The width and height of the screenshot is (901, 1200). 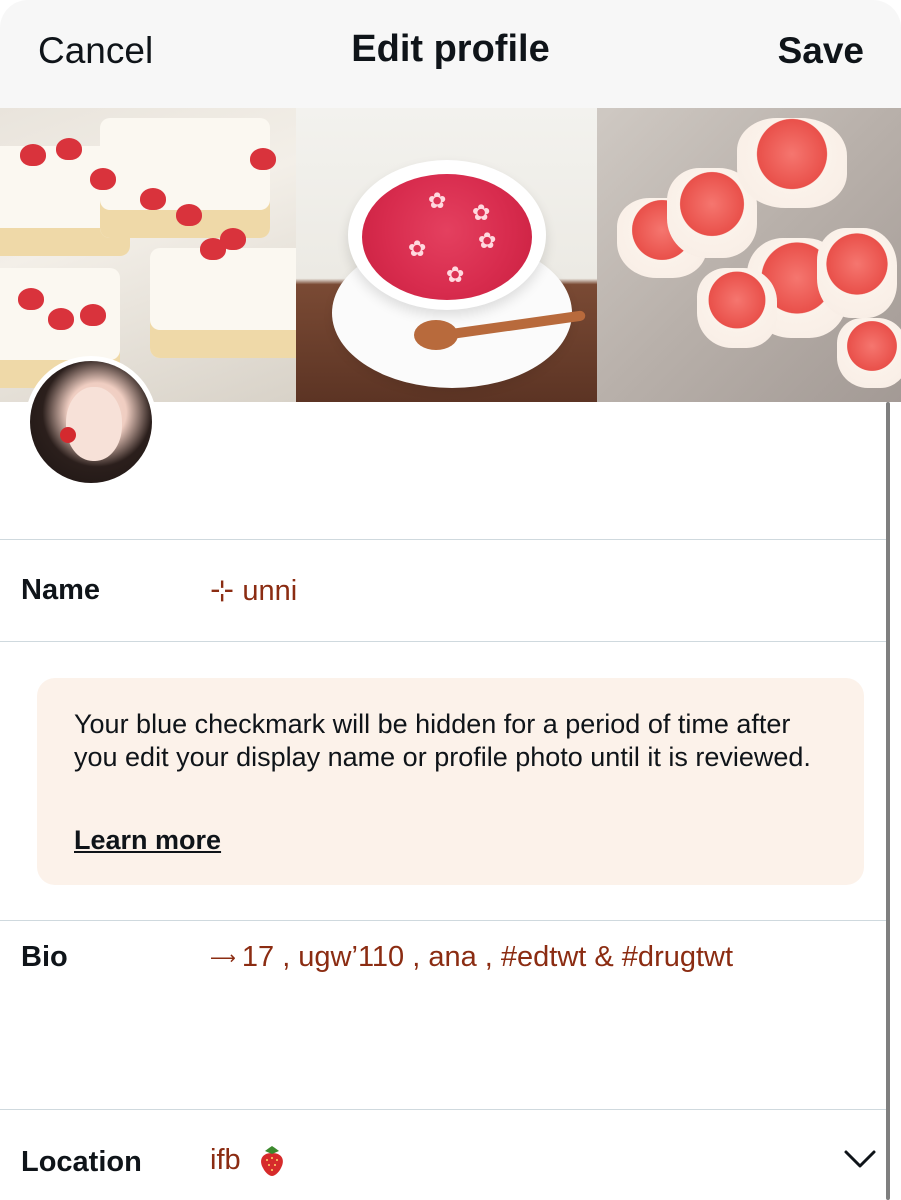 I want to click on scrollbar, so click(x=888, y=801).